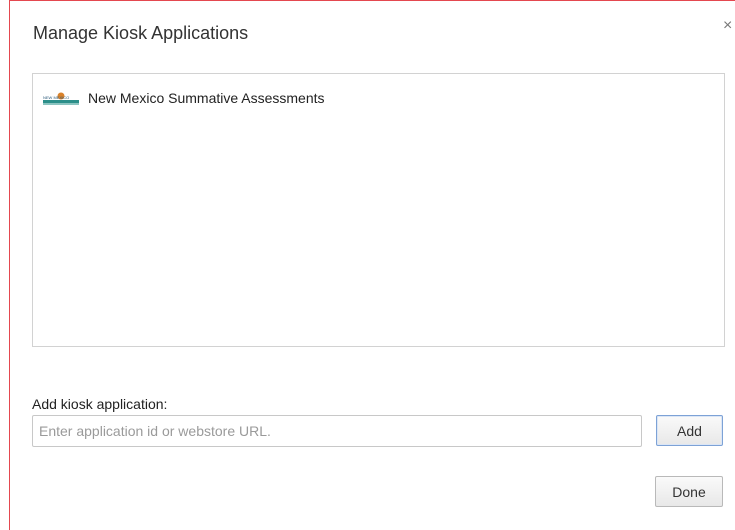 This screenshot has width=735, height=530. Describe the element at coordinates (206, 98) in the screenshot. I see `app-name: New Mexico Summative Assessments` at that location.